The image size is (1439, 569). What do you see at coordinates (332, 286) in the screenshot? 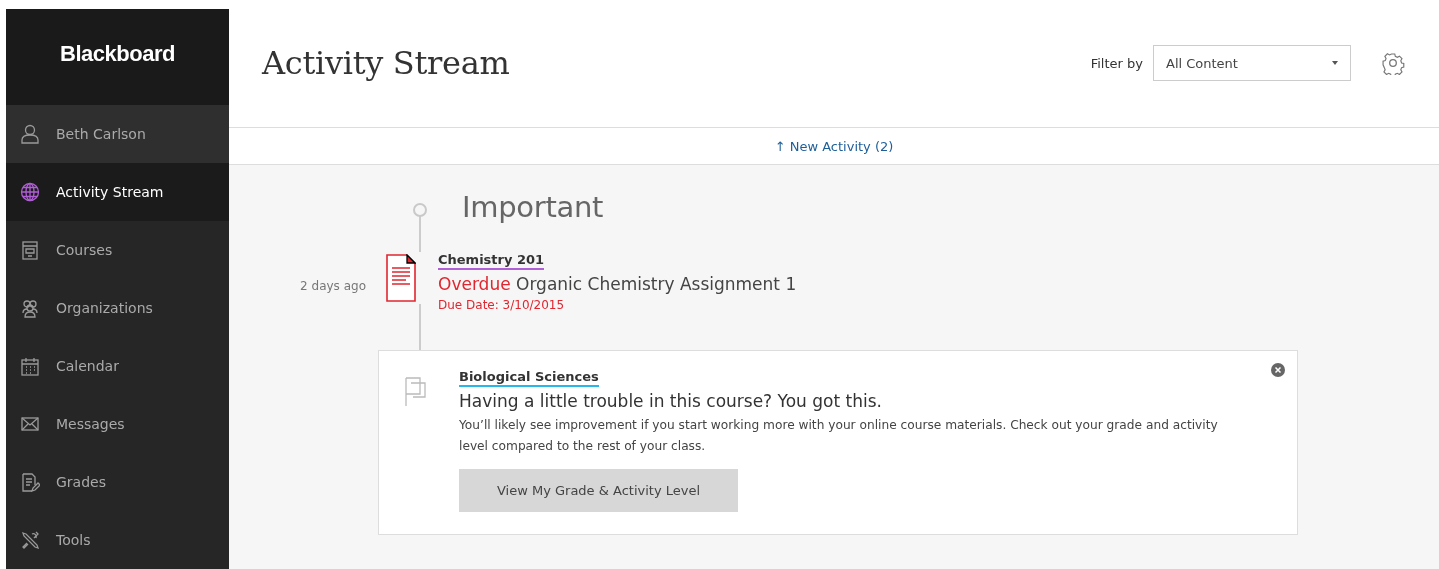
I see `timestamp: 2 days ago` at bounding box center [332, 286].